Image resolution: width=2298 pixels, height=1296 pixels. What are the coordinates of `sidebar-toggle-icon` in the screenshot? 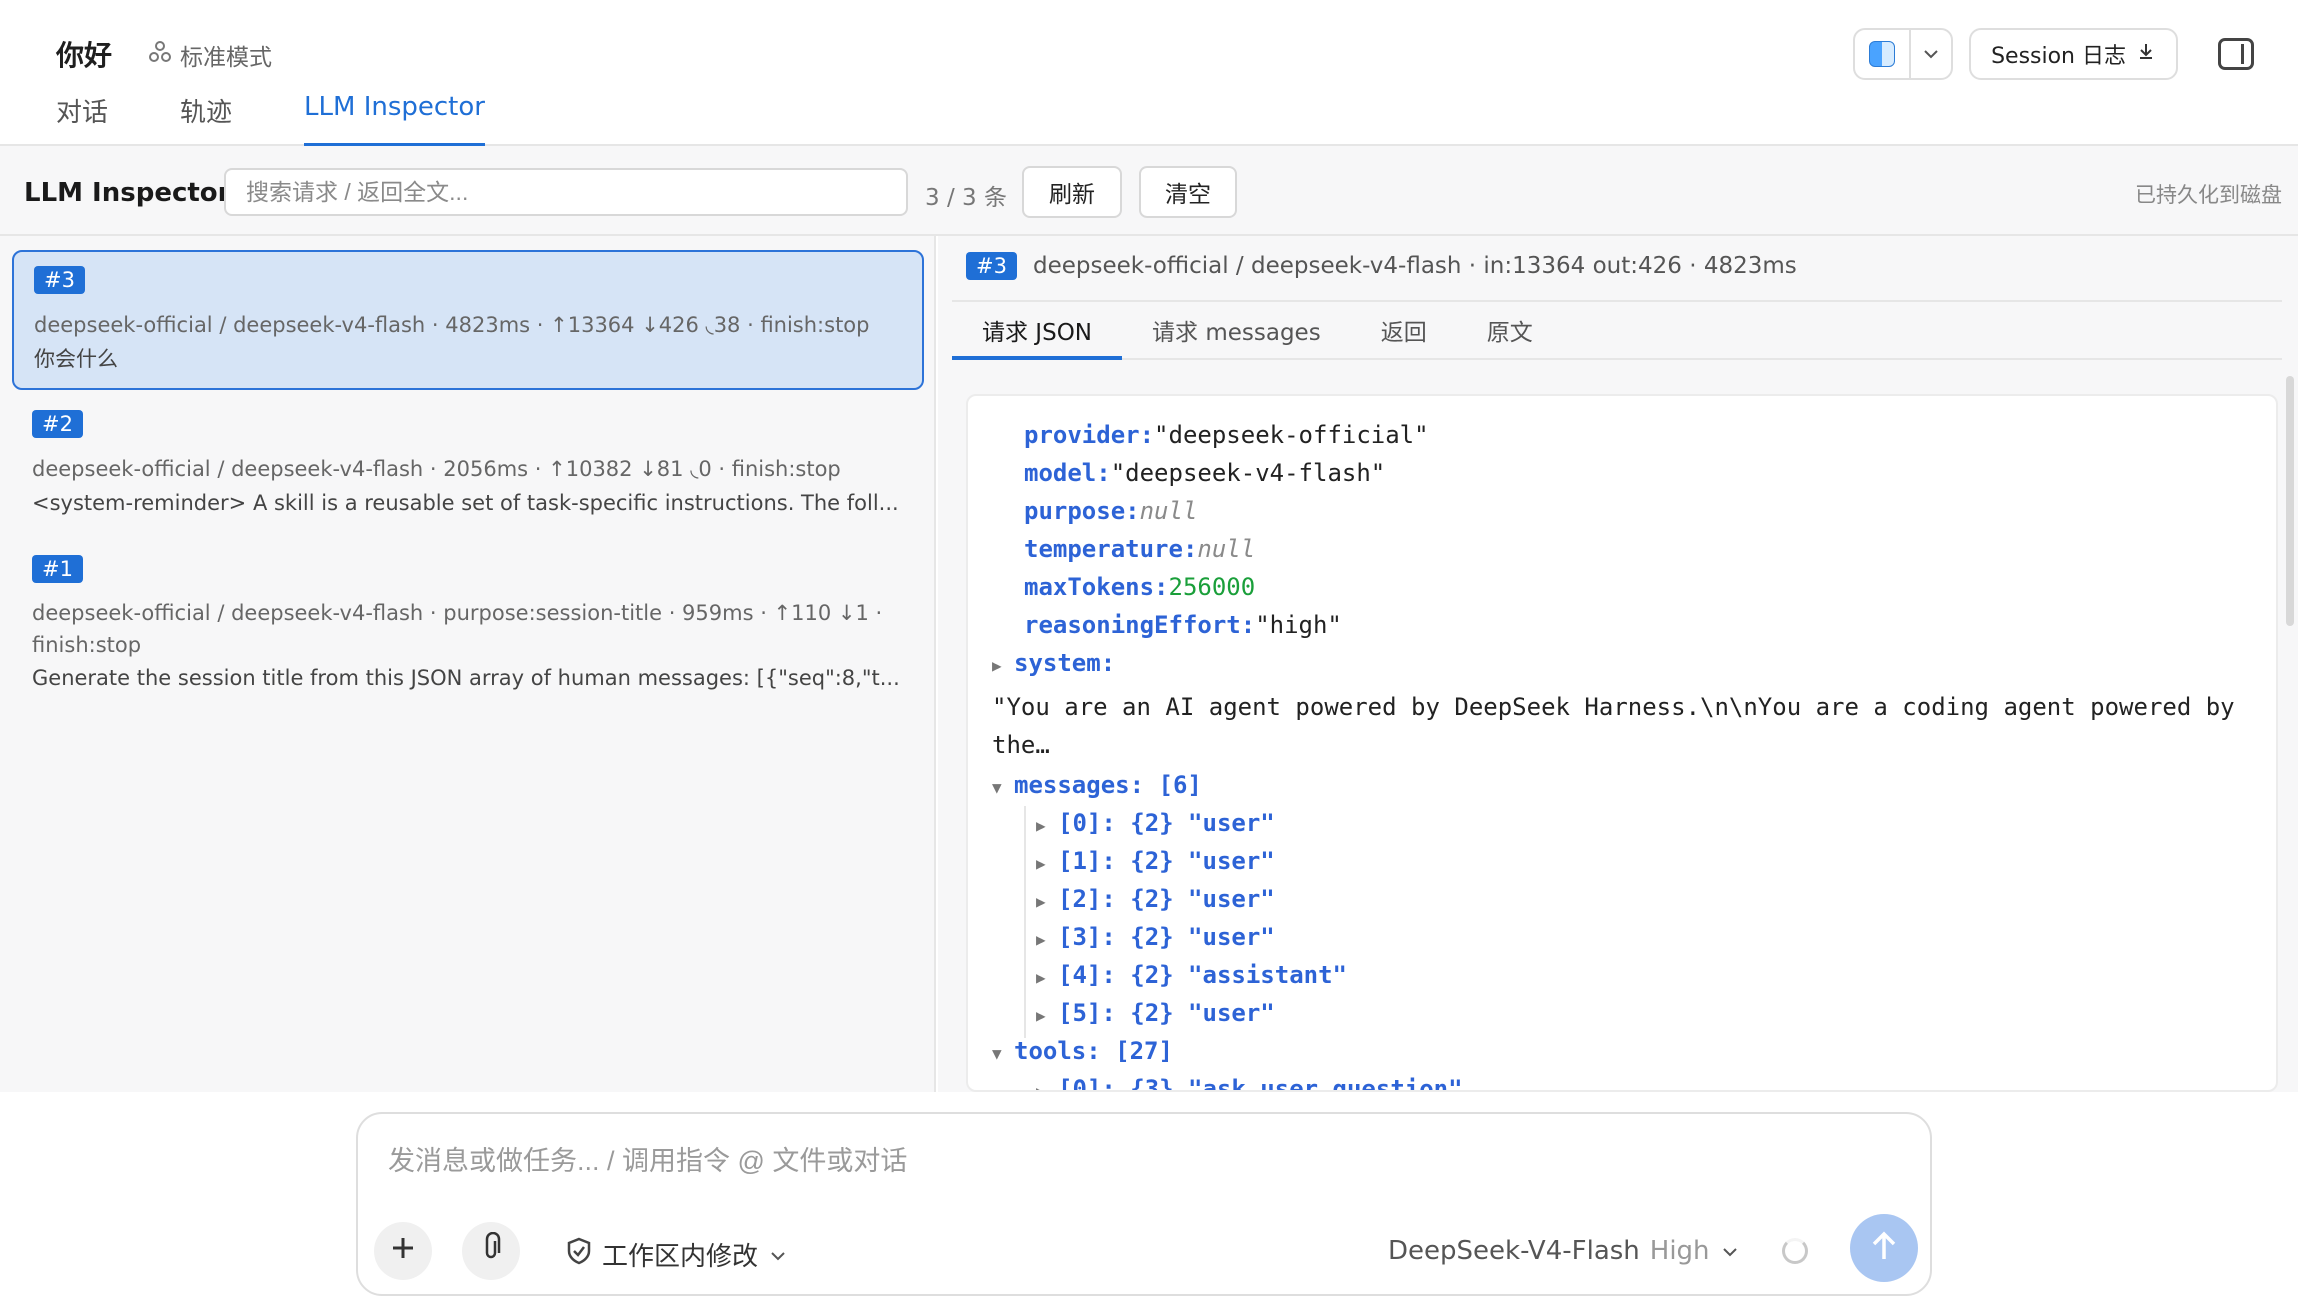 It's located at (2236, 54).